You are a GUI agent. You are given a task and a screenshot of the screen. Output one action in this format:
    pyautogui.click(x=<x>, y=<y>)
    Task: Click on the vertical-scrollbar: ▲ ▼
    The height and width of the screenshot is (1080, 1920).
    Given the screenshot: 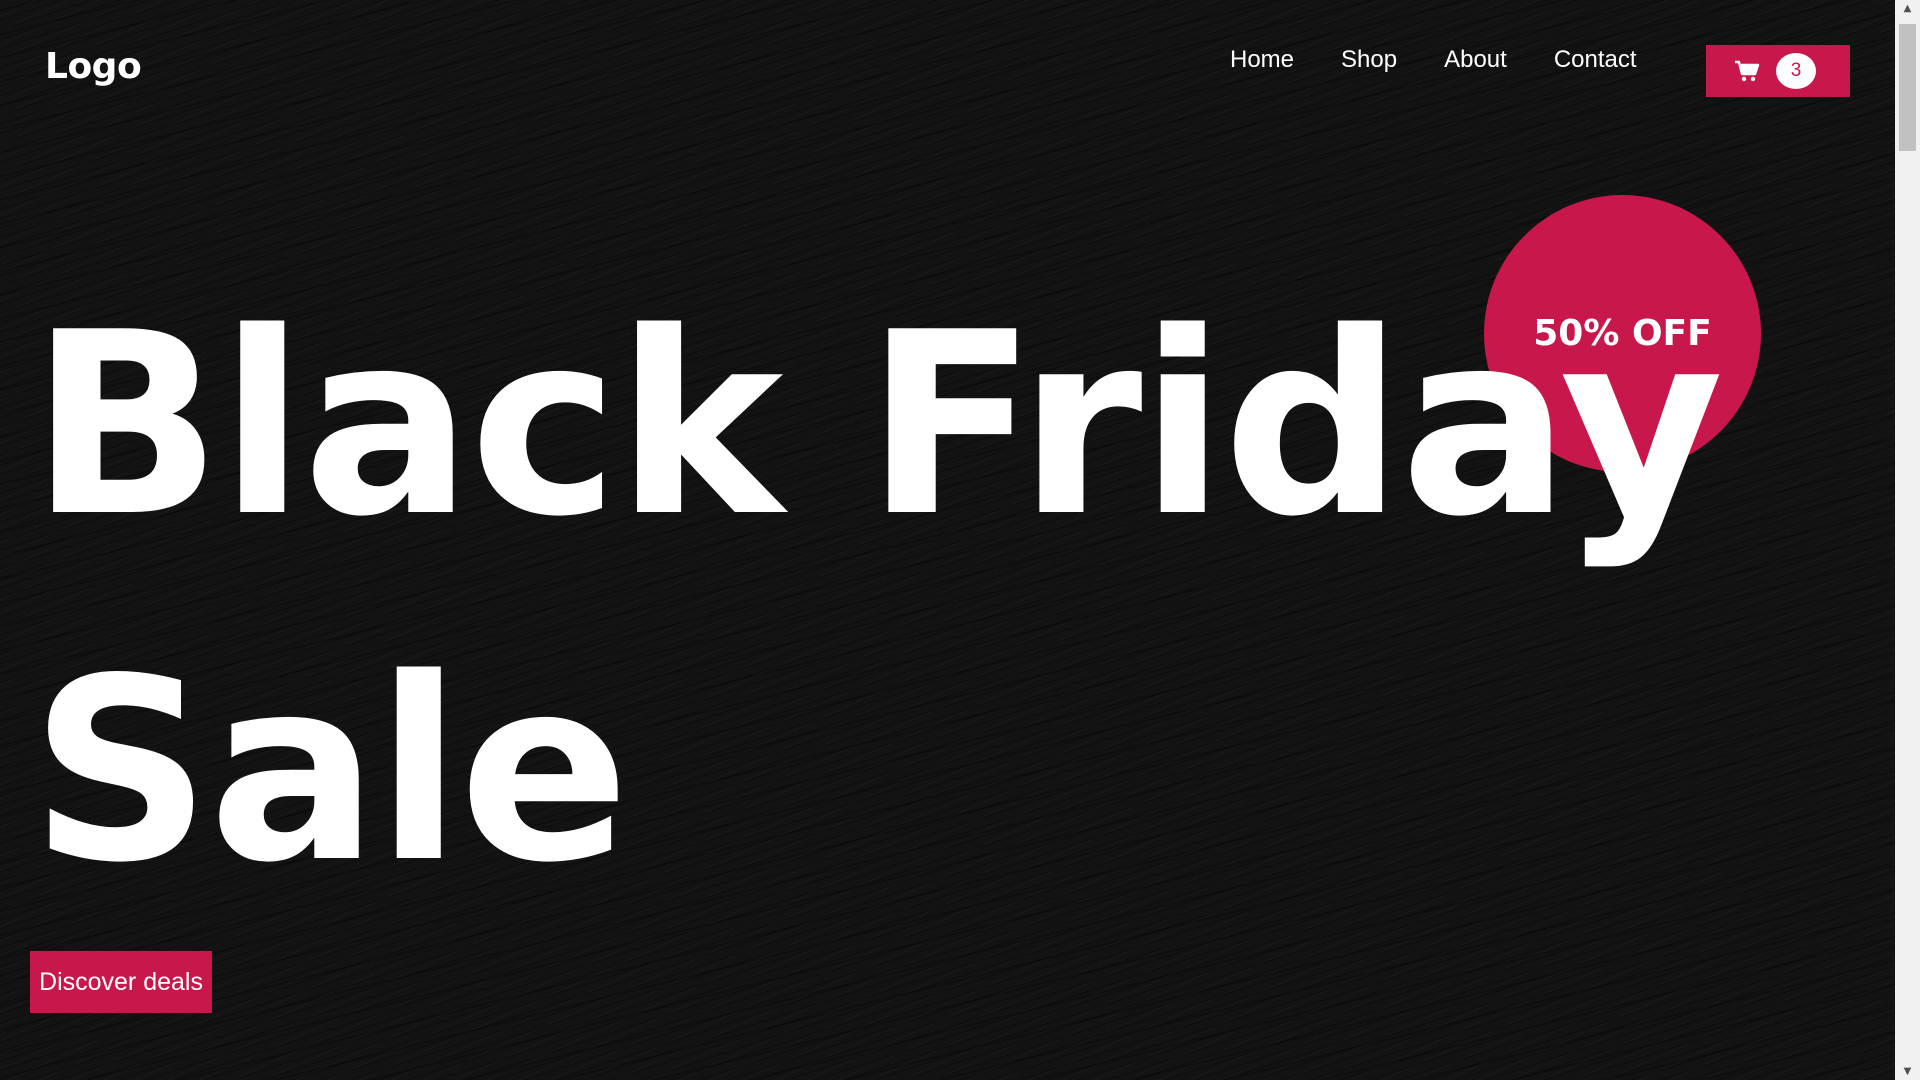 What is the action you would take?
    pyautogui.click(x=1907, y=540)
    